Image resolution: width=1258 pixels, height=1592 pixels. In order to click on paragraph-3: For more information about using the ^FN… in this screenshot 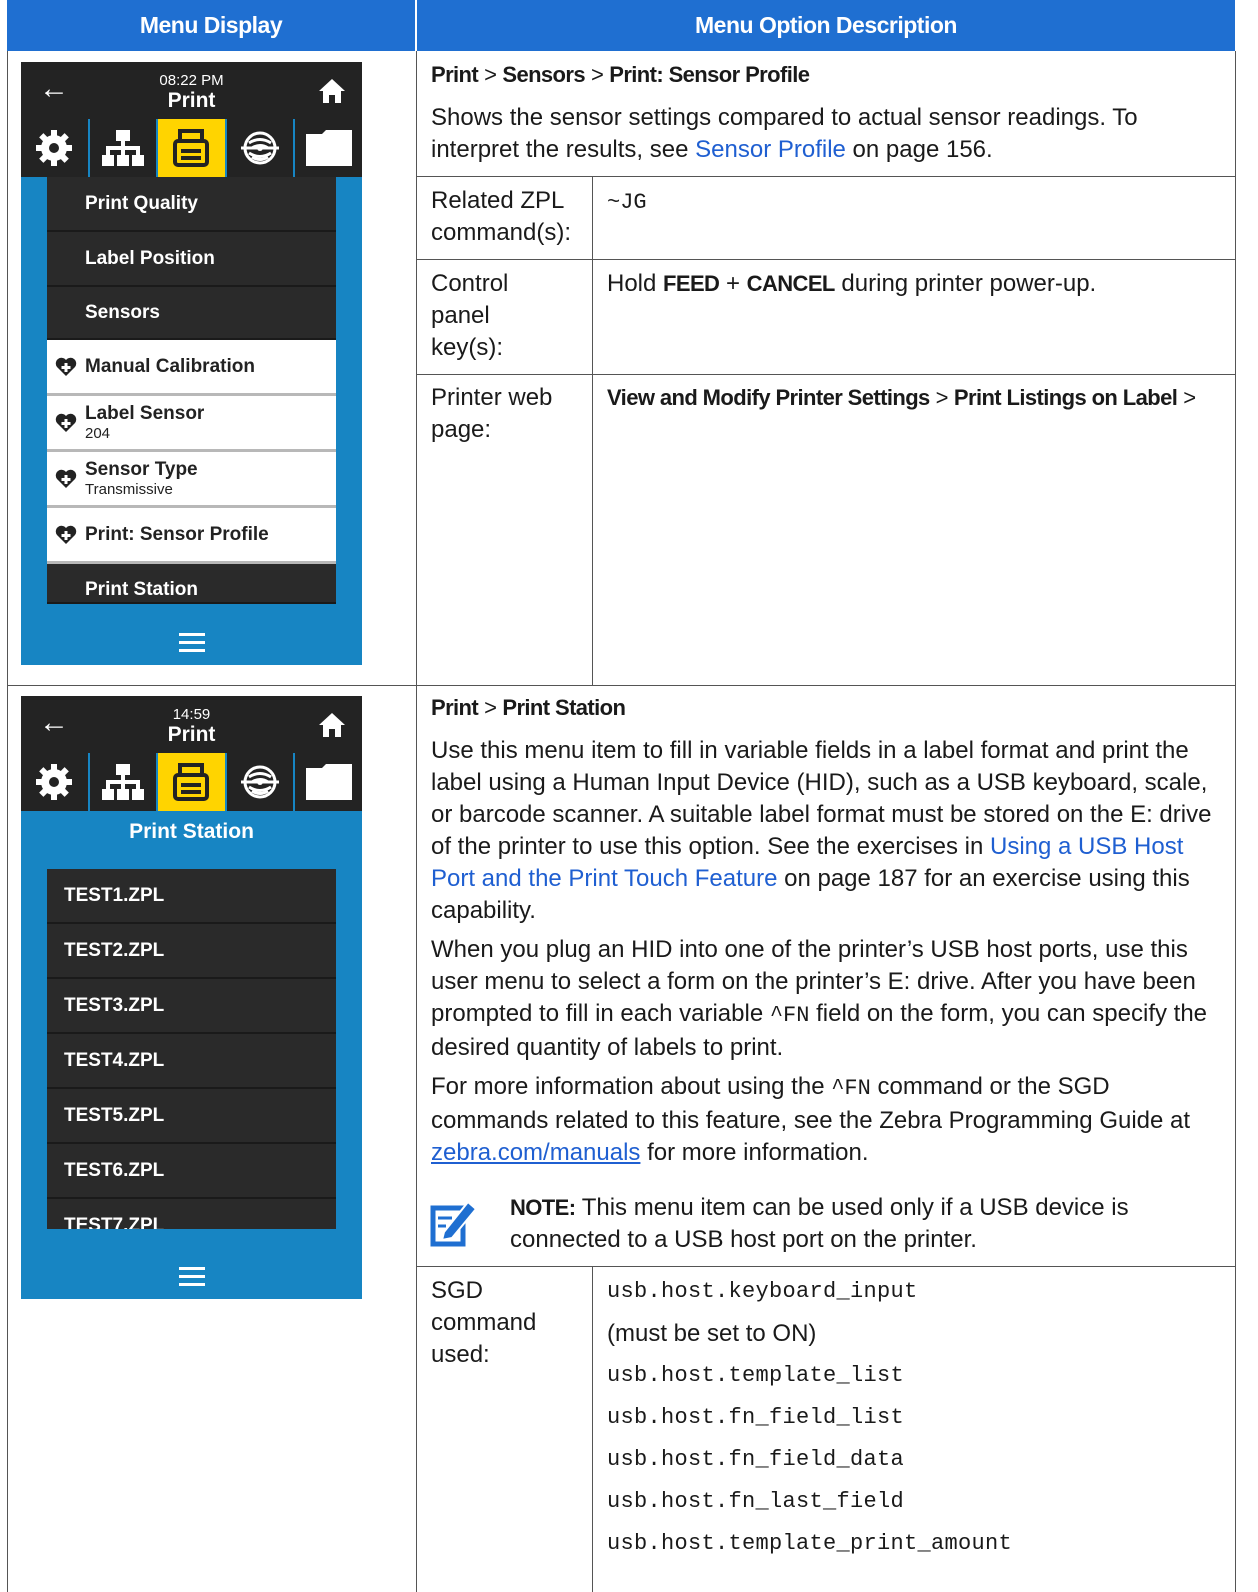, I will do `click(811, 1119)`.